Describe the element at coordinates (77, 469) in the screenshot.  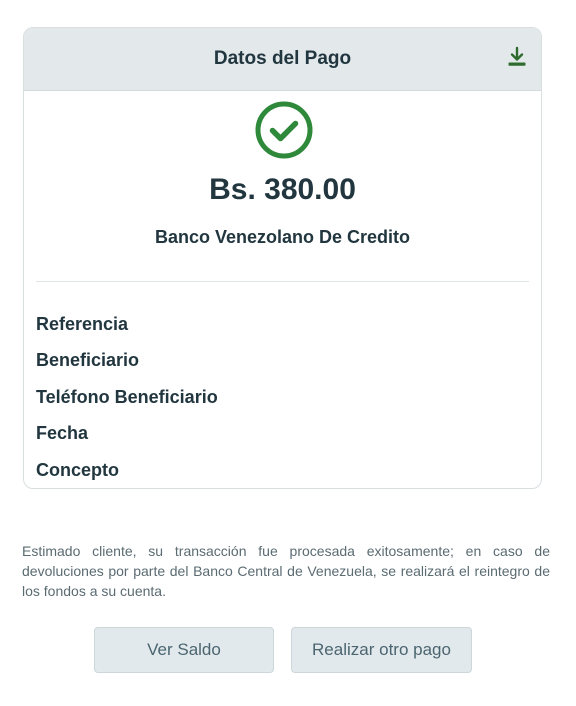
I see `detail-label: Concepto` at that location.